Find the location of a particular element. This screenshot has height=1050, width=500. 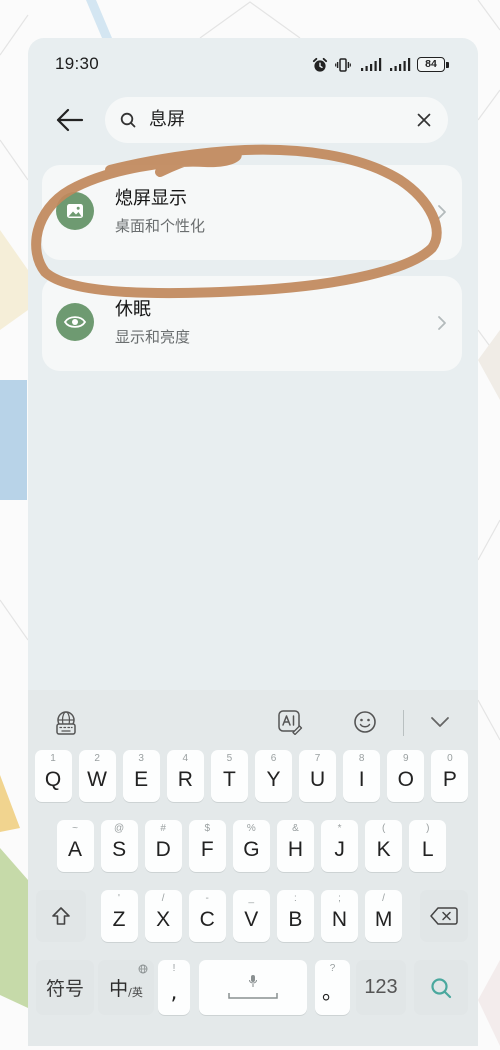

key-label: B is located at coordinates (295, 919).